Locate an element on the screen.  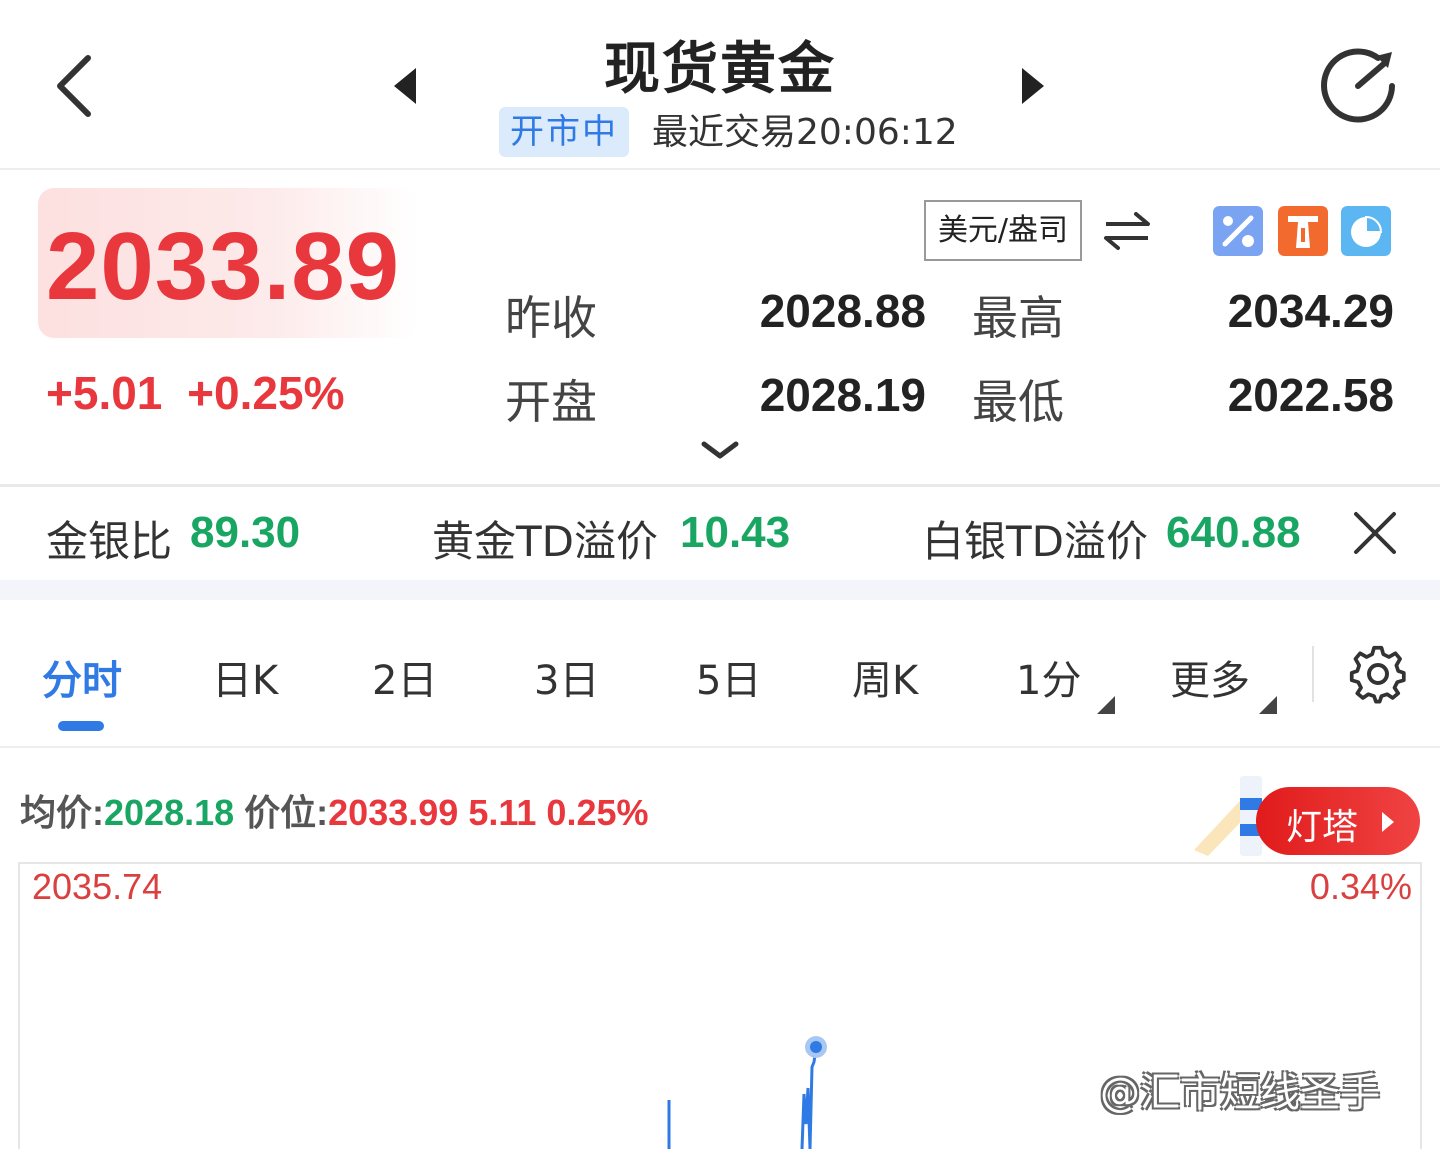
market-status-badge: 开市中 is located at coordinates (564, 132).